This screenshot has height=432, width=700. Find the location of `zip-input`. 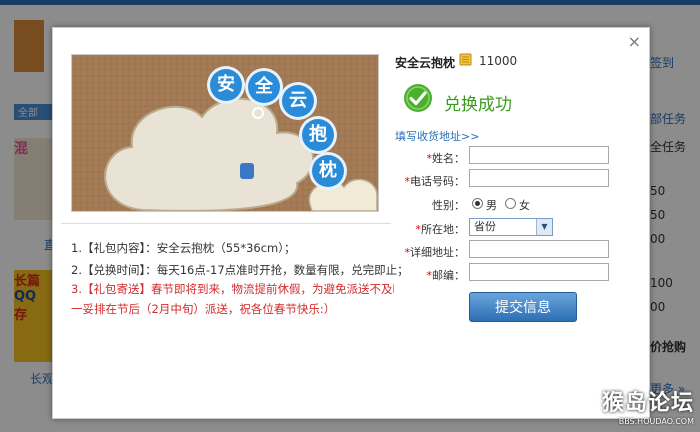

zip-input is located at coordinates (539, 272).